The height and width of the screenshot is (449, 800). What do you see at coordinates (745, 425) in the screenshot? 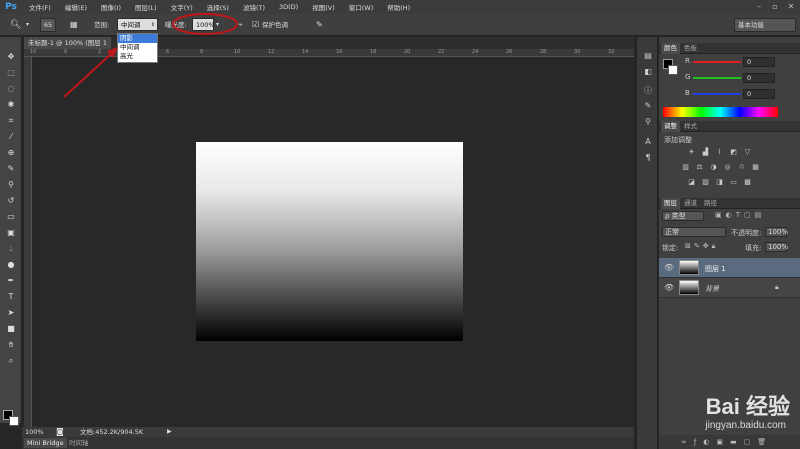
I see `watermark-url: jingyan.baidu.com` at bounding box center [745, 425].